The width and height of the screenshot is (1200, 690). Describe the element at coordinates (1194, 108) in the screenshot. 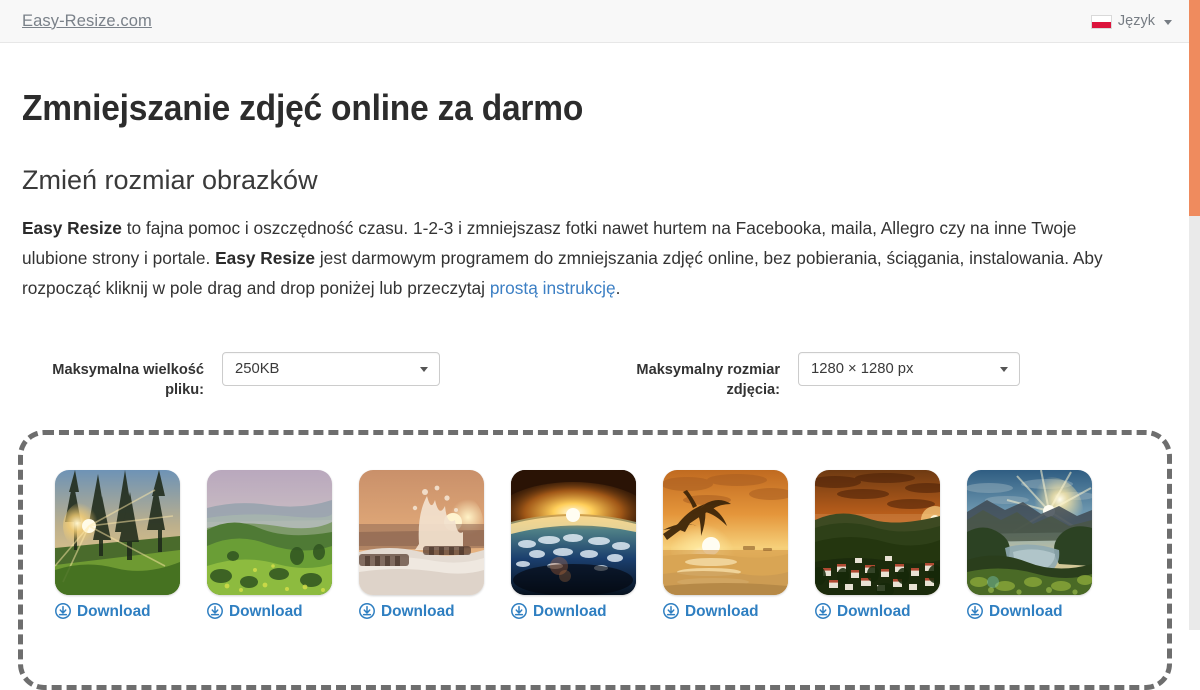

I see `page-scrollbar-thumb` at that location.